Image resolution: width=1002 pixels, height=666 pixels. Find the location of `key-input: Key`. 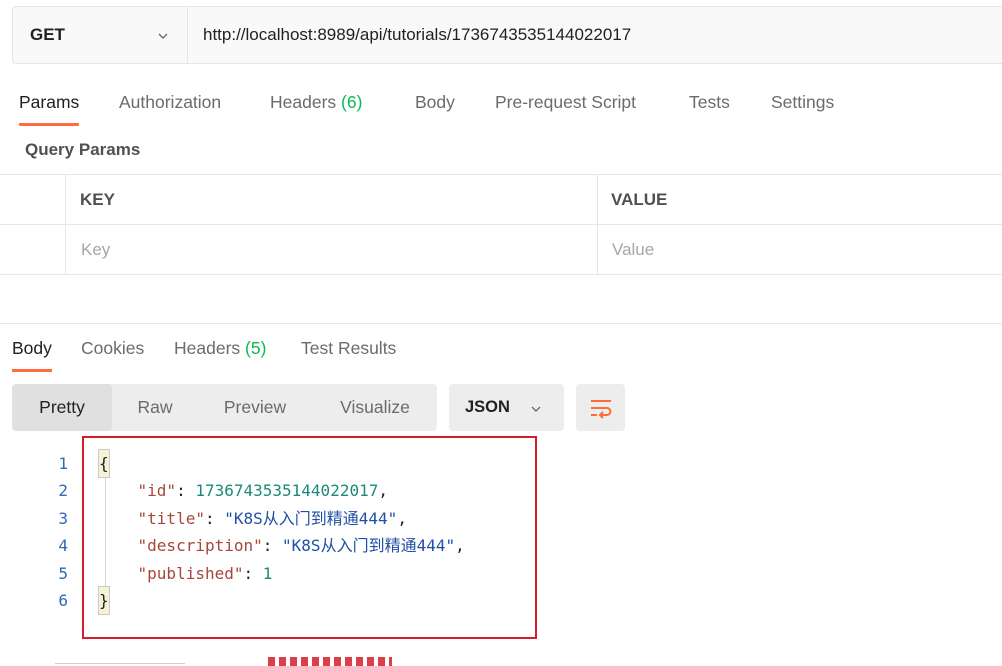

key-input: Key is located at coordinates (95, 250).